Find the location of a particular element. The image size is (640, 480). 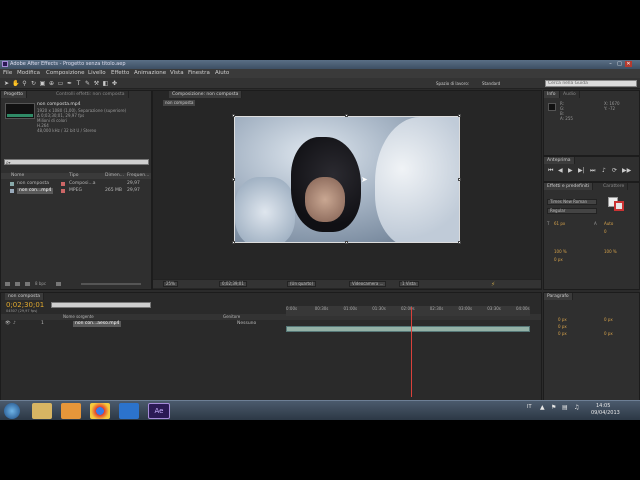

menu-finestra: Finestra is located at coordinates (199, 73).